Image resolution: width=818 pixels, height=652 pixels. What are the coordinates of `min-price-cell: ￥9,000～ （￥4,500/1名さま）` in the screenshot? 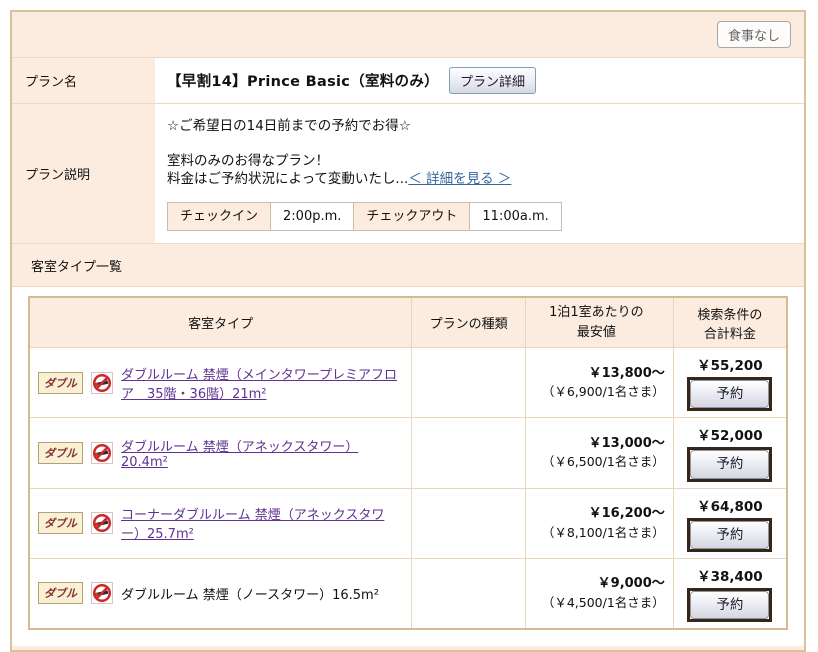 It's located at (599, 593).